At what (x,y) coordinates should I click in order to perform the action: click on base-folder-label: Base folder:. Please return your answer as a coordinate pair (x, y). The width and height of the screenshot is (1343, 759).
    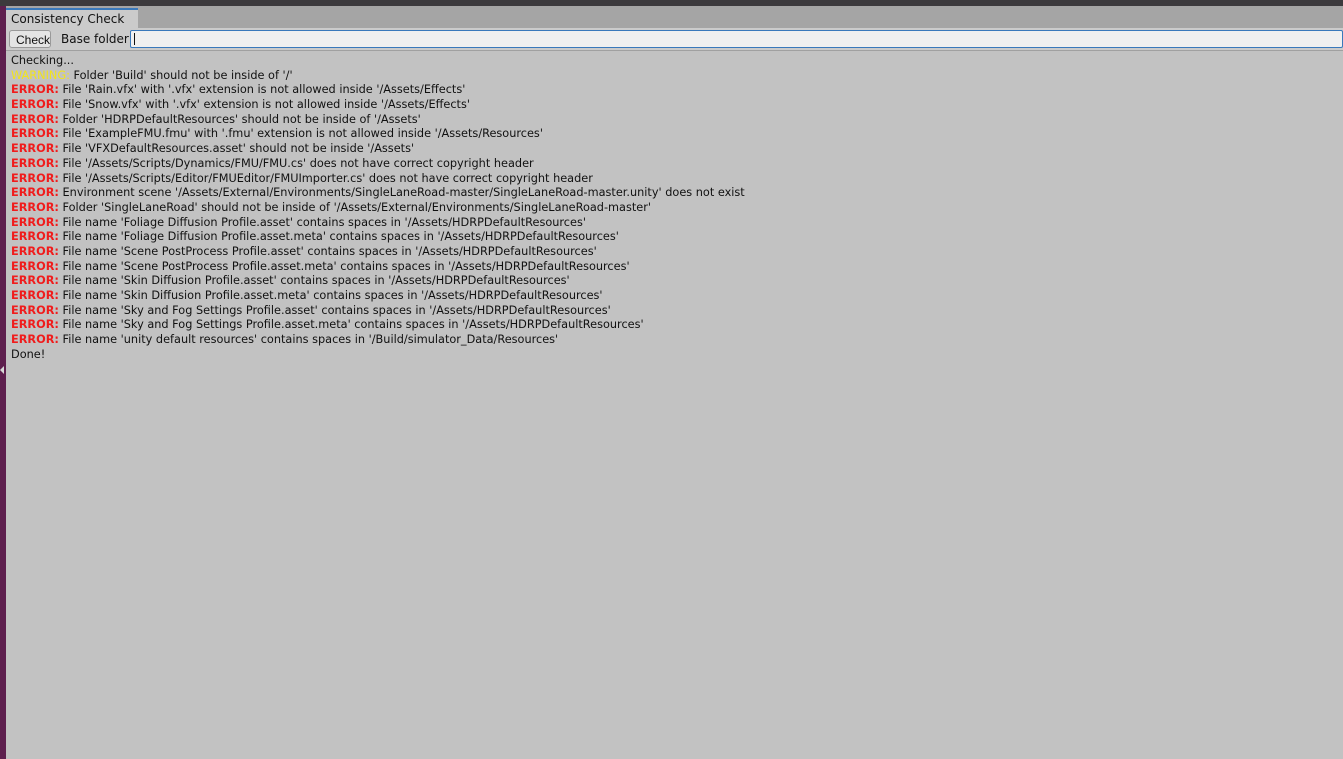
    Looking at the image, I should click on (97, 39).